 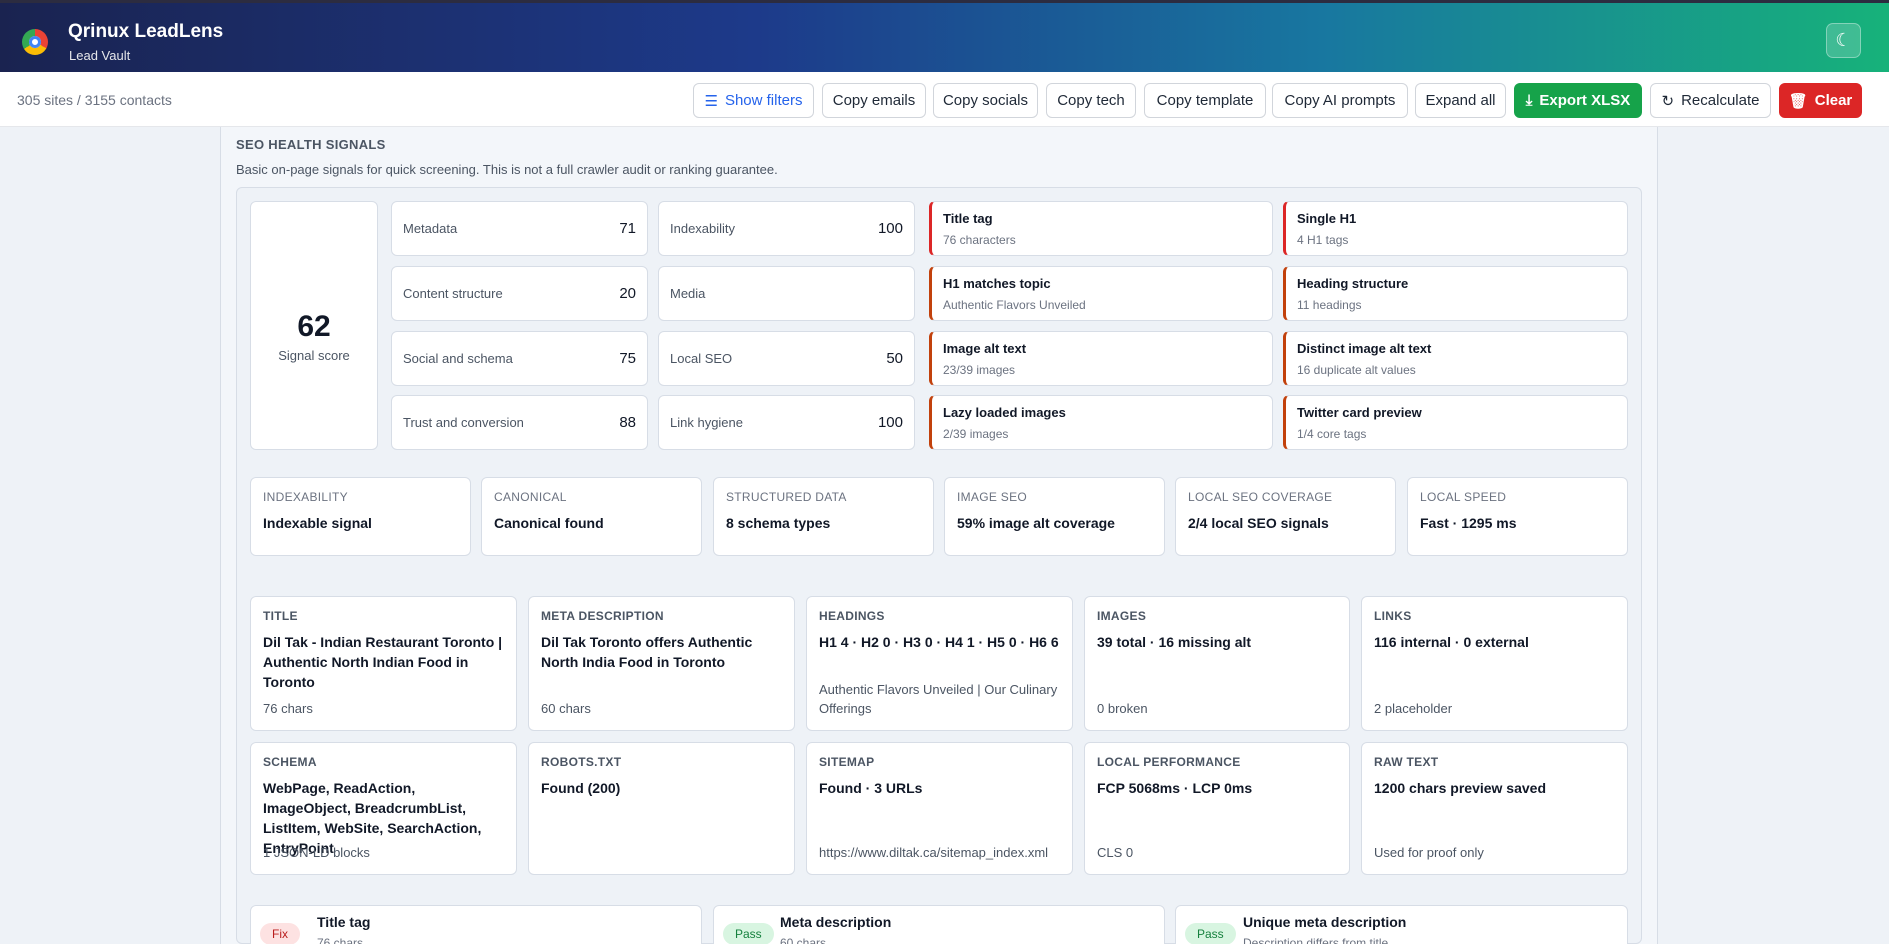 What do you see at coordinates (711, 101) in the screenshot?
I see `filter-icon: ☰` at bounding box center [711, 101].